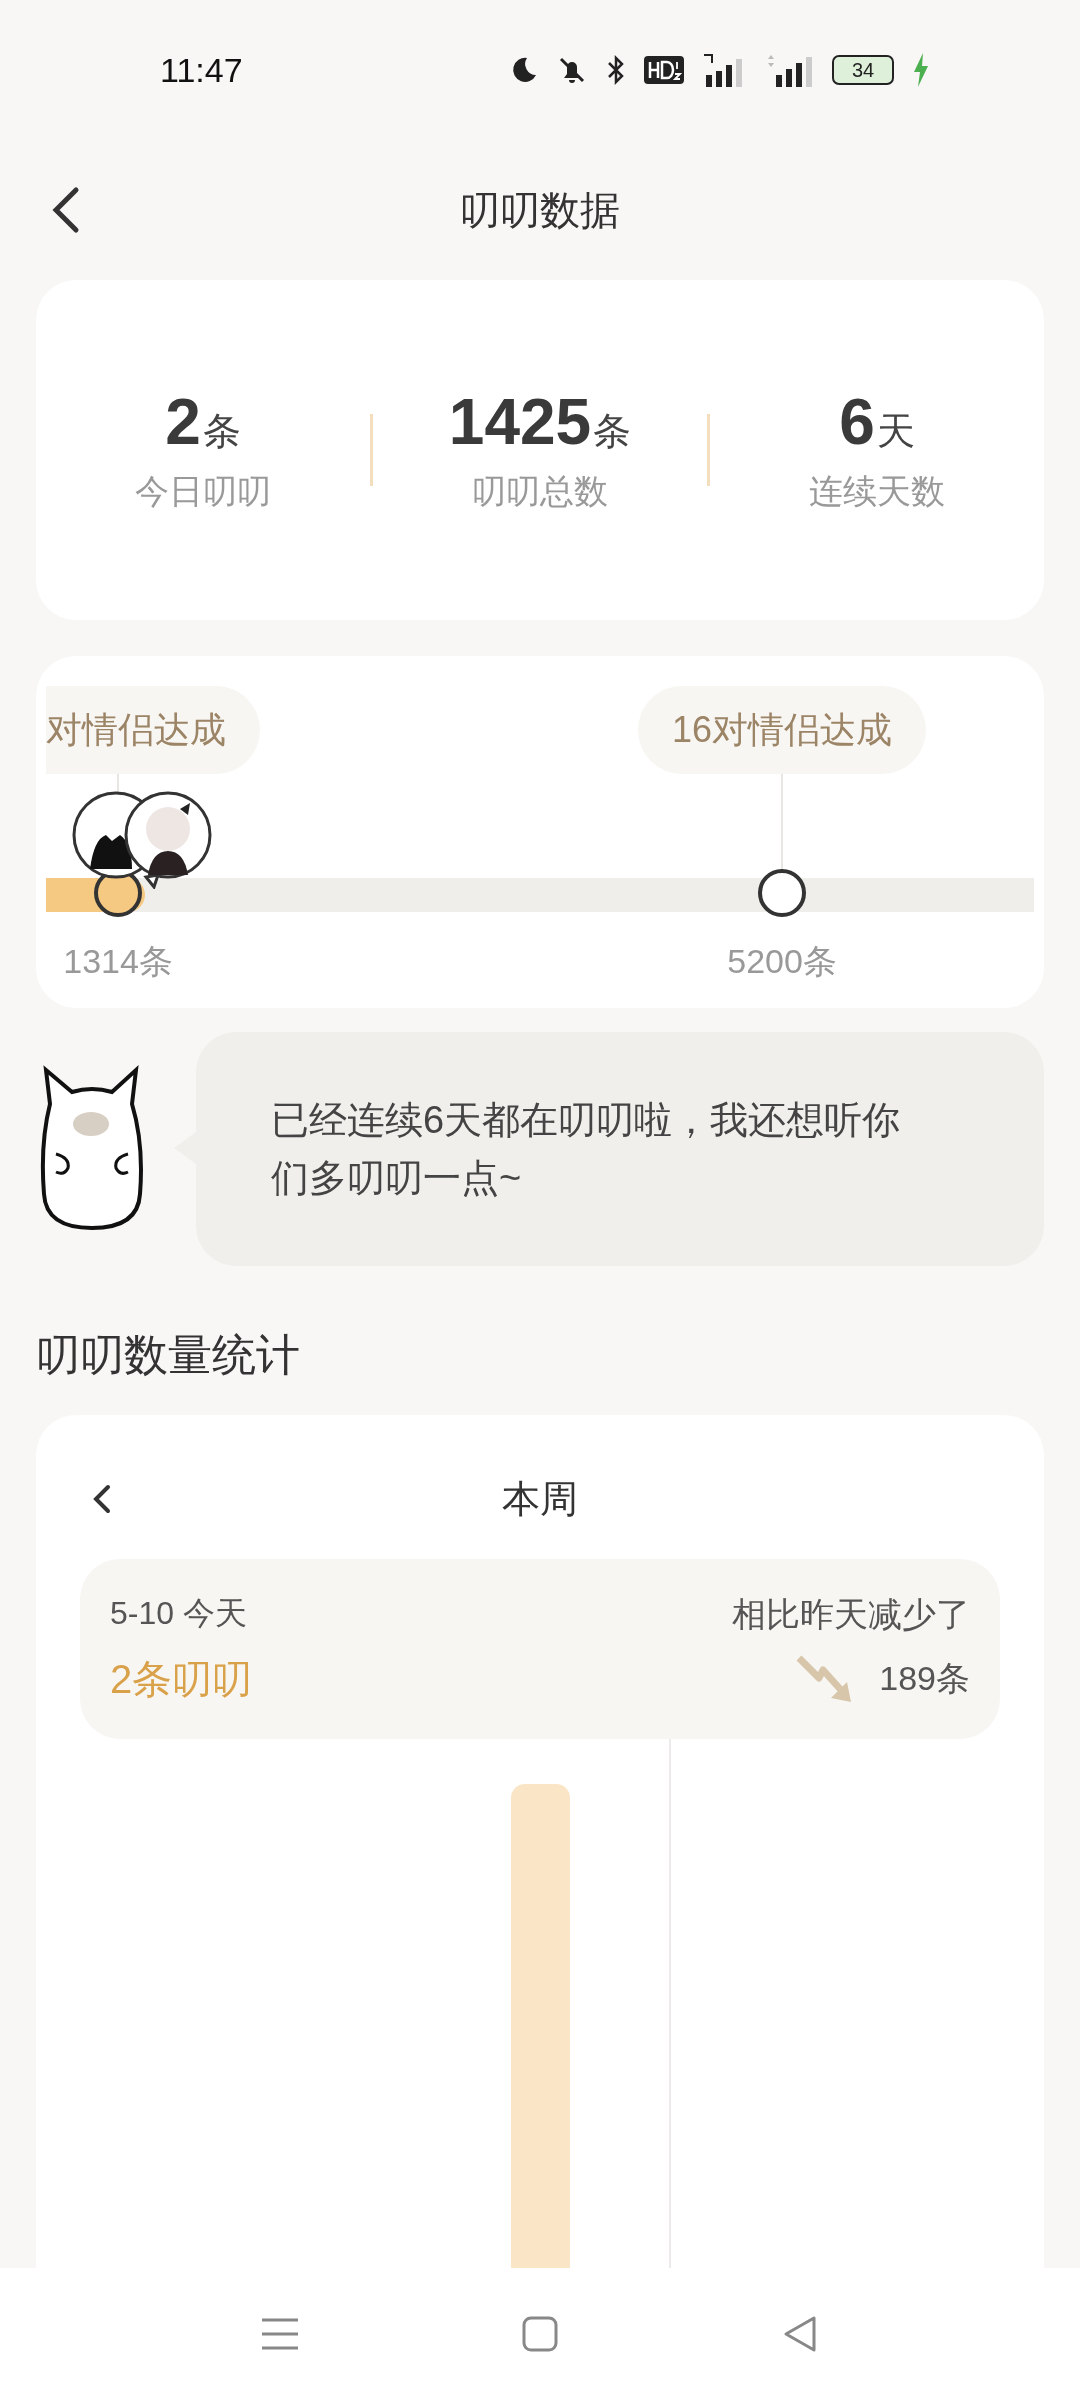 The width and height of the screenshot is (1080, 2400). I want to click on charging-icon, so click(921, 70).